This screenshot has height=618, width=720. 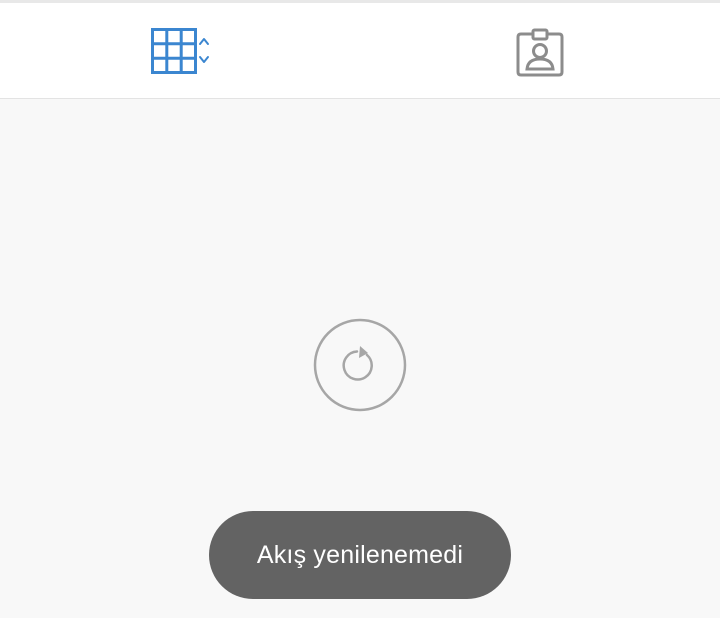 I want to click on tab-profile, so click(x=540, y=50).